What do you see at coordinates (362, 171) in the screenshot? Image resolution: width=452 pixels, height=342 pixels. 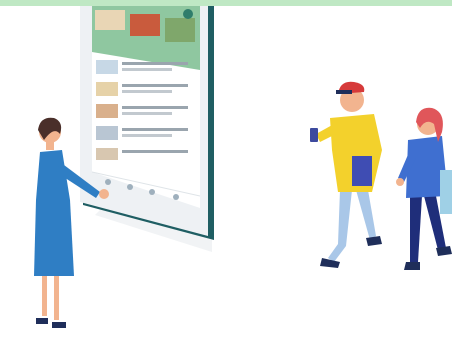 I see `man-notebook` at bounding box center [362, 171].